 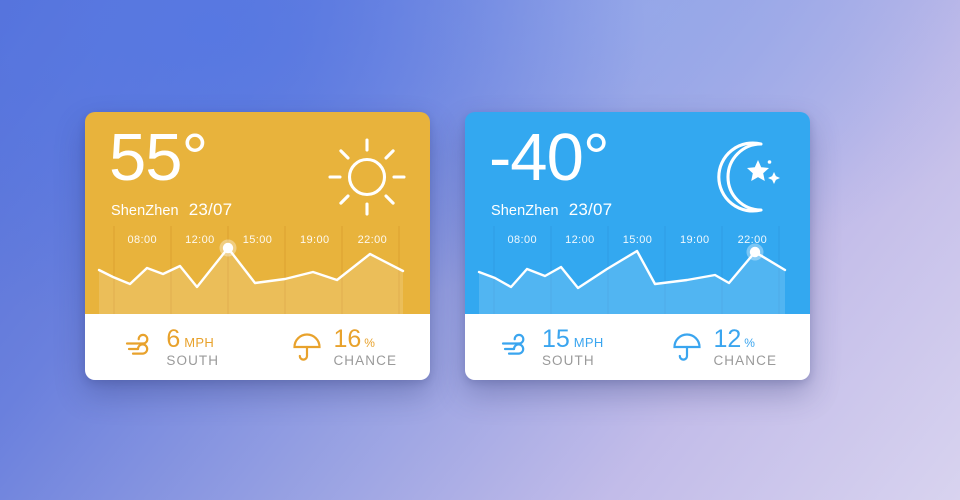 I want to click on rain-text: 12% CHANCE, so click(x=745, y=346).